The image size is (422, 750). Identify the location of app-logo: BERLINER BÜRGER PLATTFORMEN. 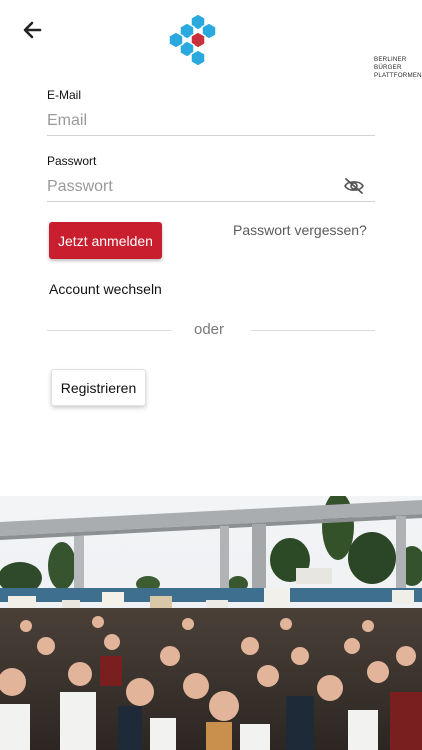
(295, 45).